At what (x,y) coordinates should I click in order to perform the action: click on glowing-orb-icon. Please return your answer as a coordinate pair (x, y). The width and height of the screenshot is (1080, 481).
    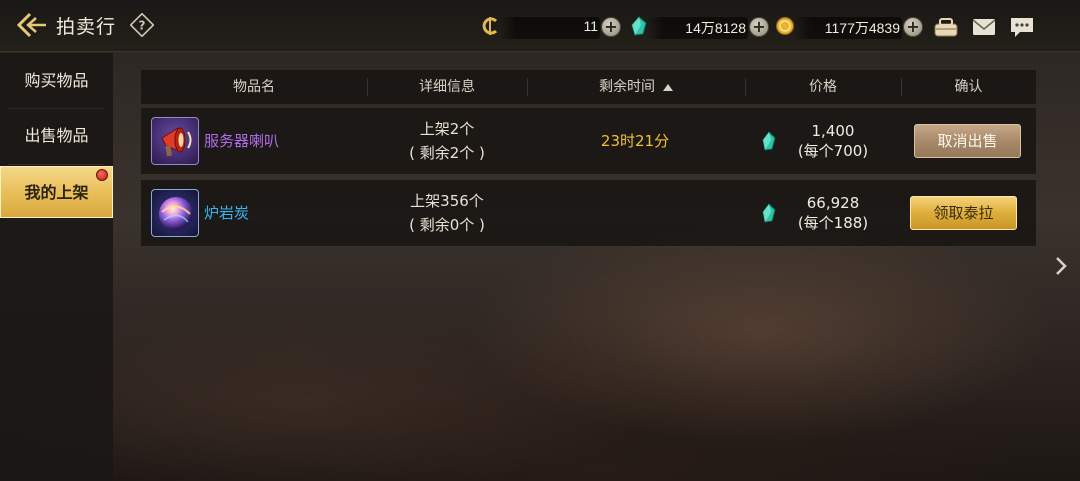
    Looking at the image, I should click on (175, 213).